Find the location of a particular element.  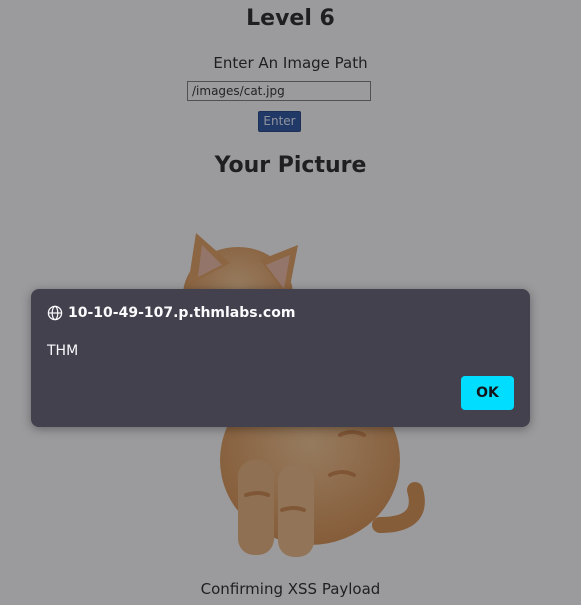

globe-icon is located at coordinates (55, 313).